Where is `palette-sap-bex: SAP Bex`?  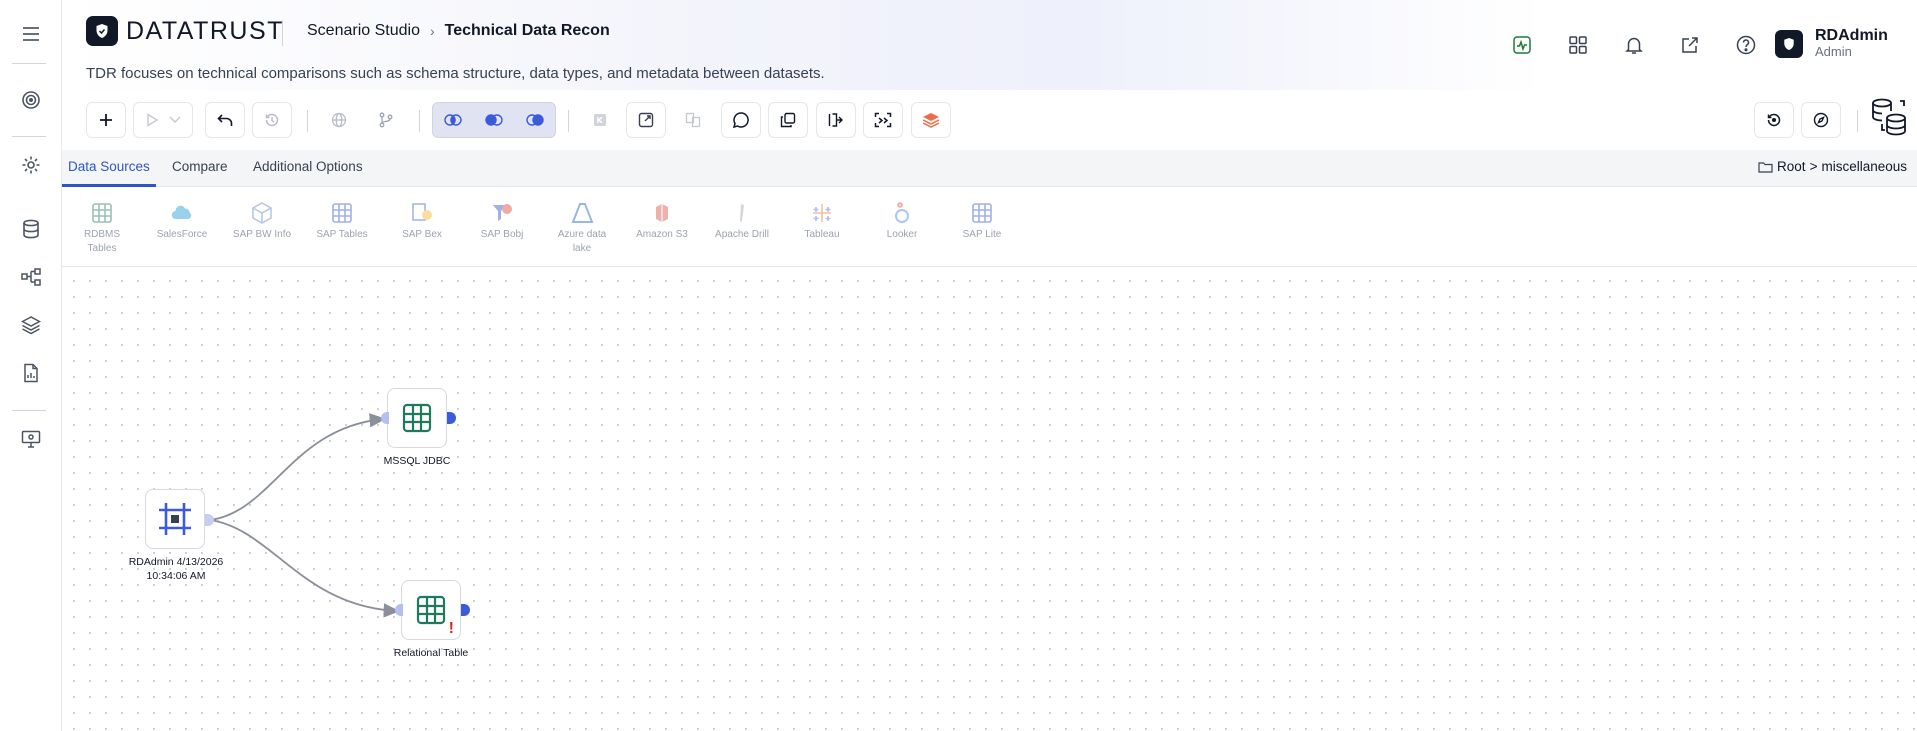
palette-sap-bex: SAP Bex is located at coordinates (422, 221).